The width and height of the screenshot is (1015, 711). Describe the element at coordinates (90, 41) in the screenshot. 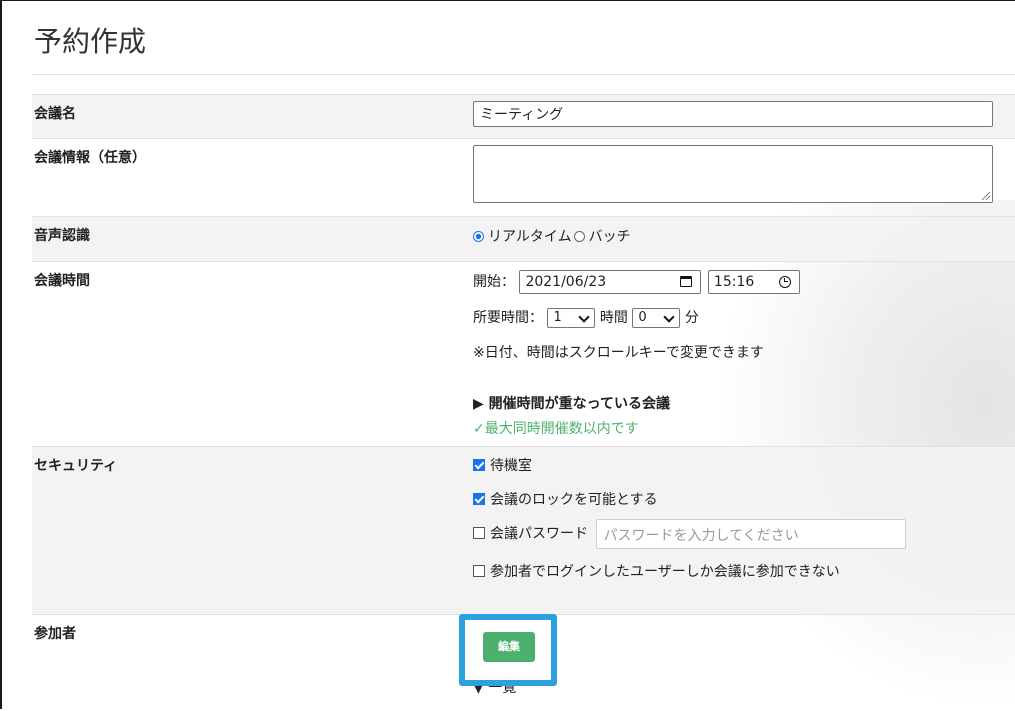

I see `page-title: 予約作成` at that location.